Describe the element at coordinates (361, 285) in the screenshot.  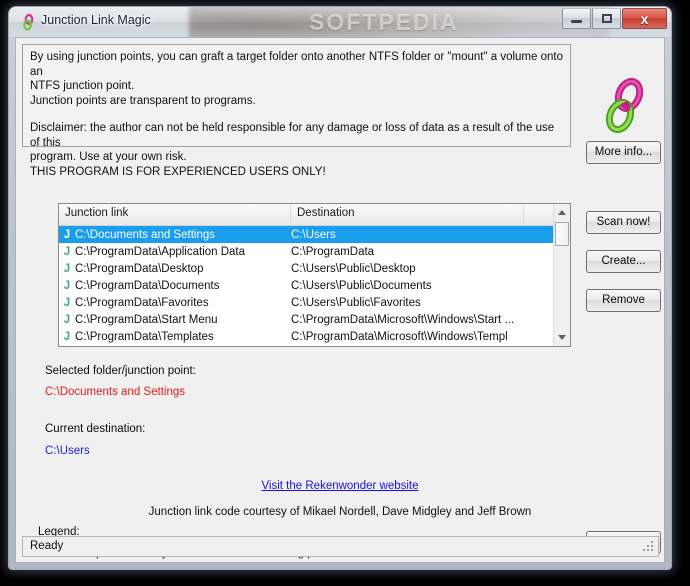
I see `cell-destination: C:\Users\Public\Documents` at that location.